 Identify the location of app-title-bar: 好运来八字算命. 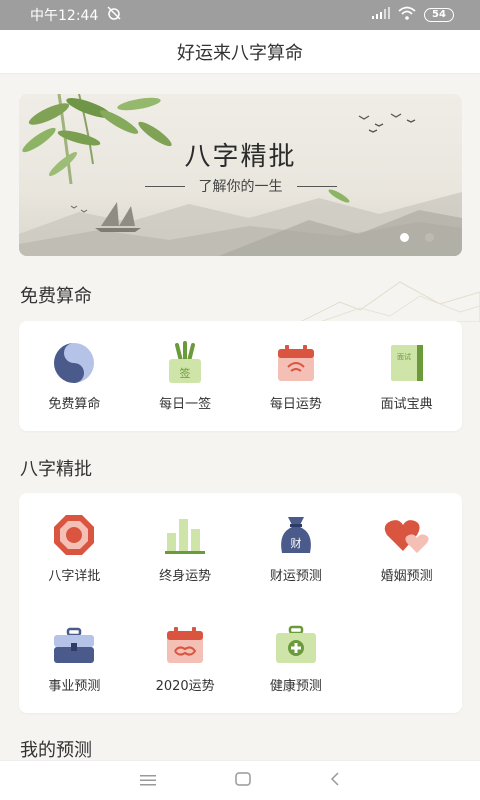
(240, 52).